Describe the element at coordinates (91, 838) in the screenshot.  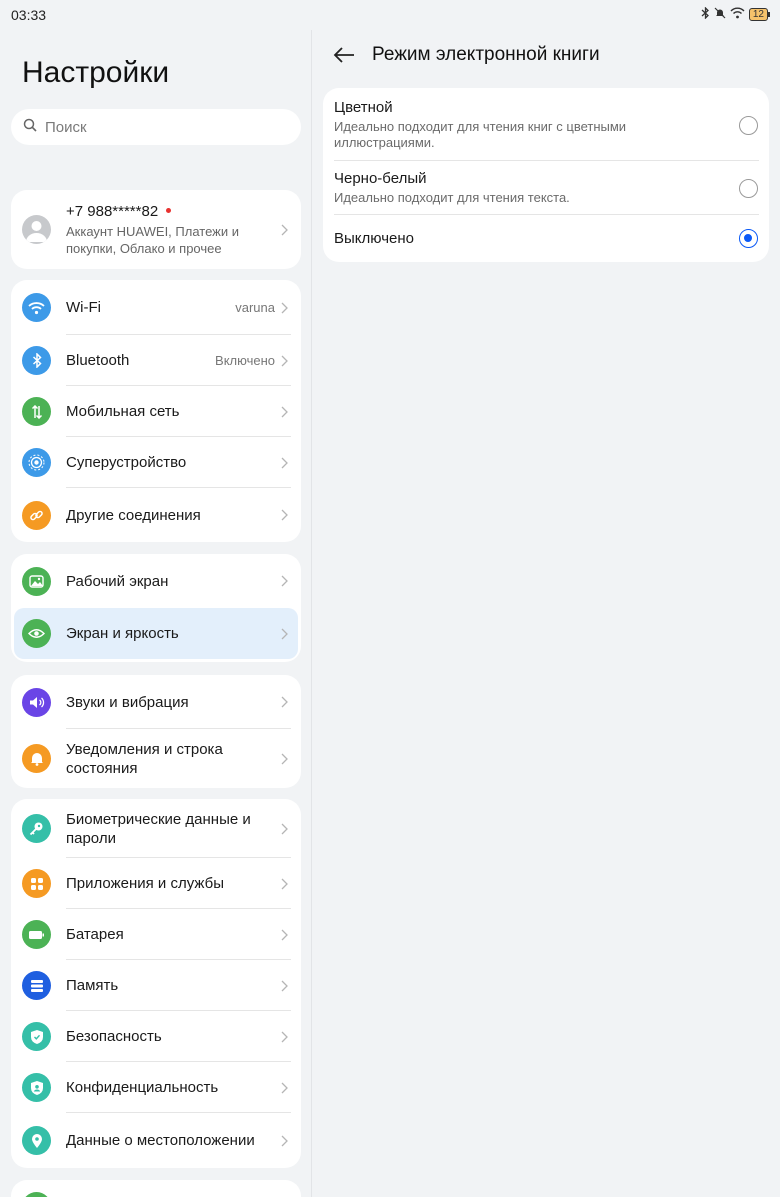
I see `sidebar-item-label-line2: пароли` at that location.